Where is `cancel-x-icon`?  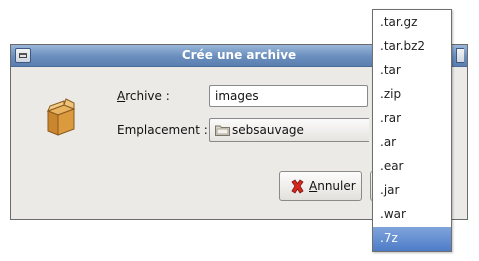
cancel-x-icon is located at coordinates (297, 186).